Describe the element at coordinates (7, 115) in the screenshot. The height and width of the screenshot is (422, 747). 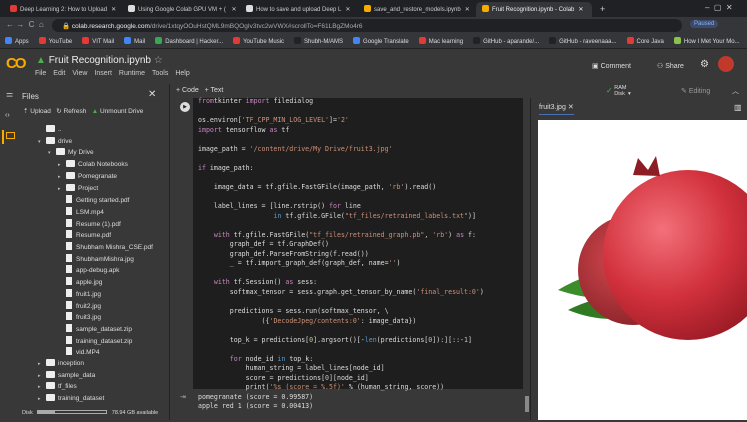
I see `code-snippets-icon: ‹›` at that location.